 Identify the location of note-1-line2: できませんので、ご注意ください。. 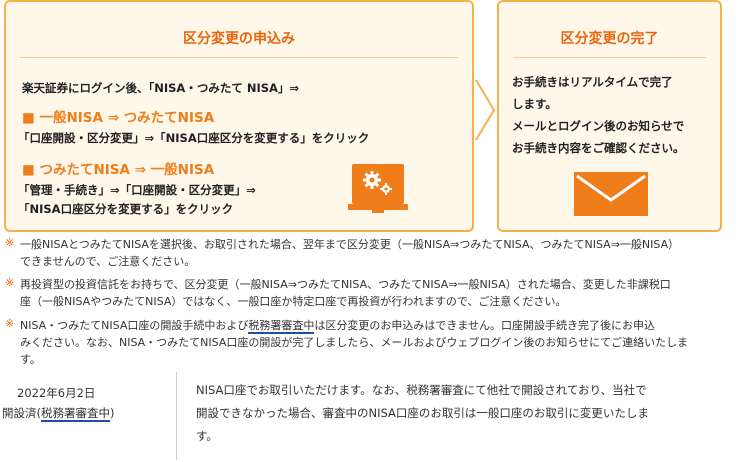
(108, 261).